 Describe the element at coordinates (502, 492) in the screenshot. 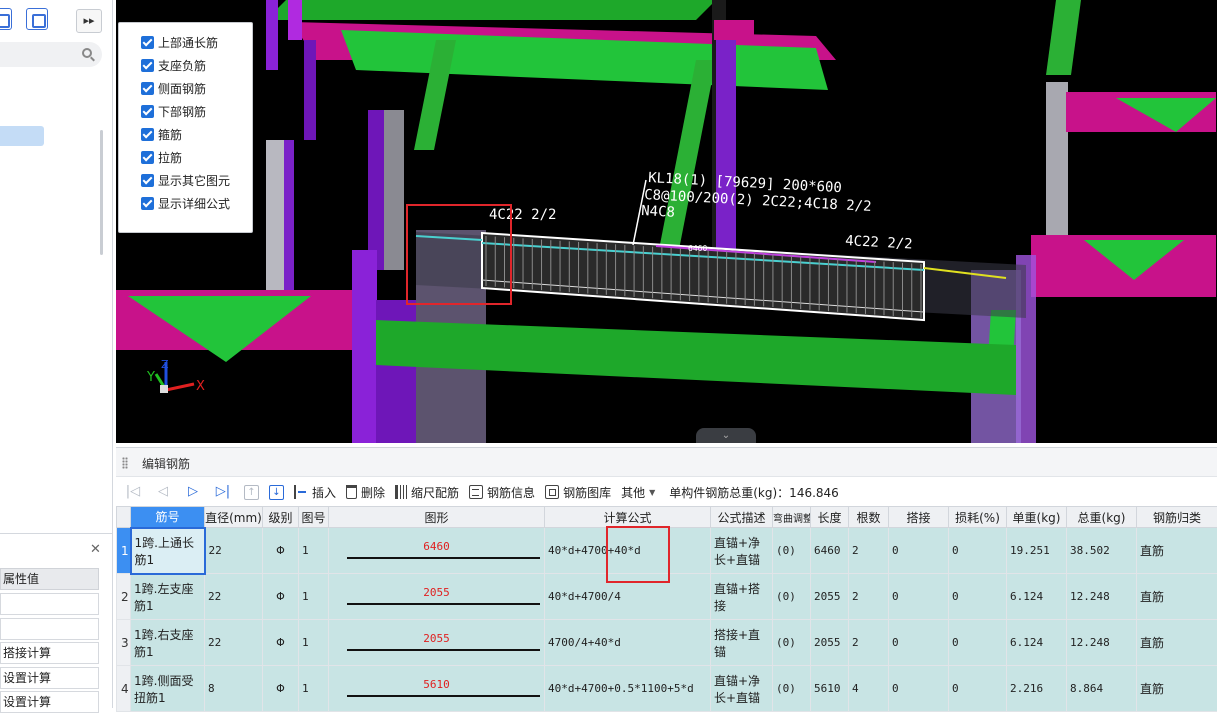

I see `rebar-info-button: 钢筋信息` at that location.